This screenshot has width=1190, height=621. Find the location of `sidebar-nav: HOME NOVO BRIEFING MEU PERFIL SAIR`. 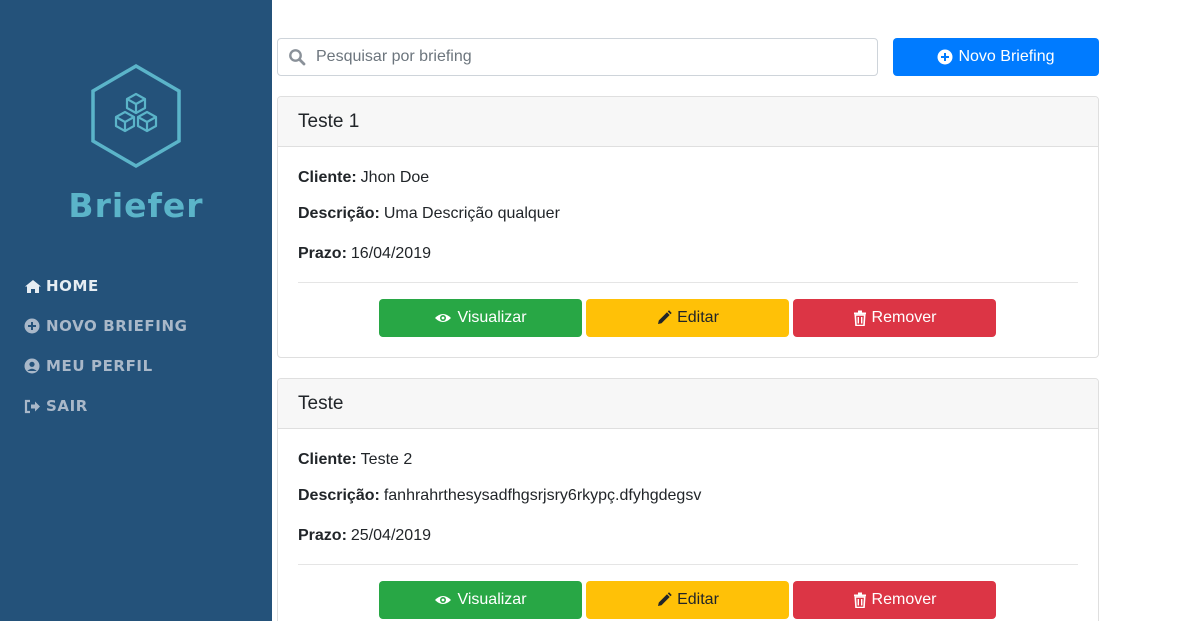

sidebar-nav: HOME NOVO BRIEFING MEU PERFIL SAIR is located at coordinates (106, 356).